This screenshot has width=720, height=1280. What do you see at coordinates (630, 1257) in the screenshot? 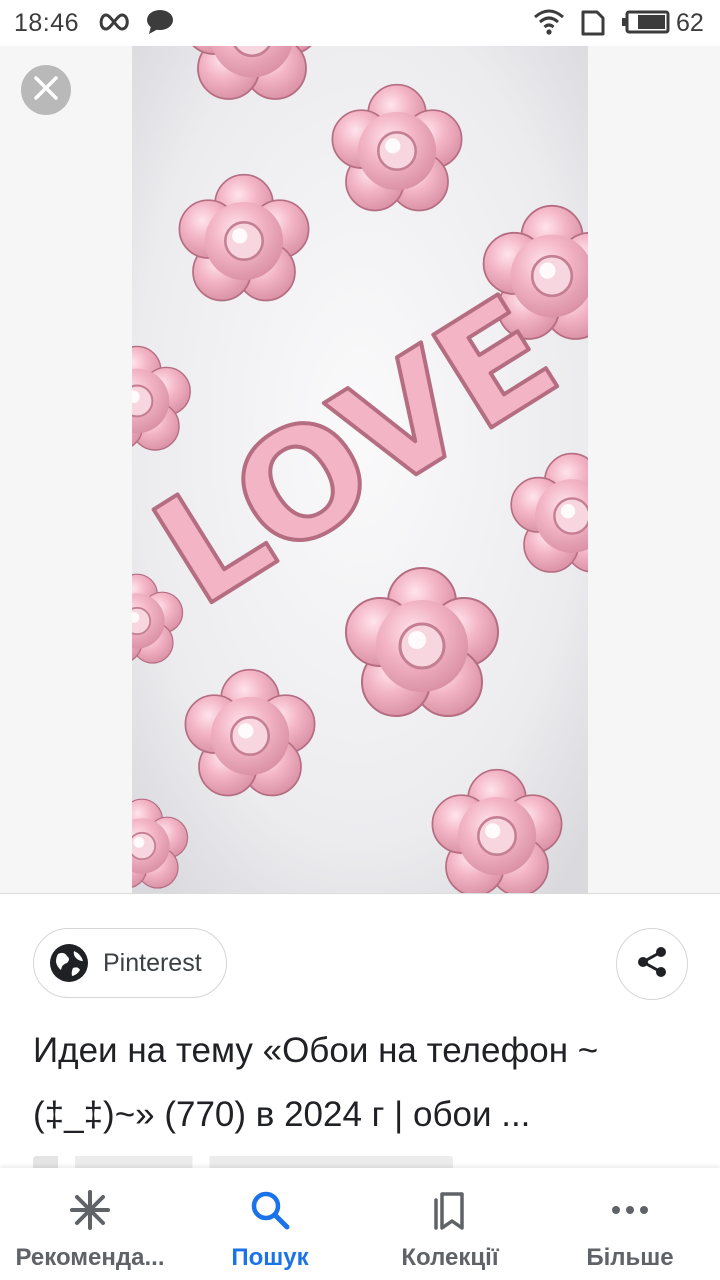
I see `nav-label-more: Більше` at bounding box center [630, 1257].